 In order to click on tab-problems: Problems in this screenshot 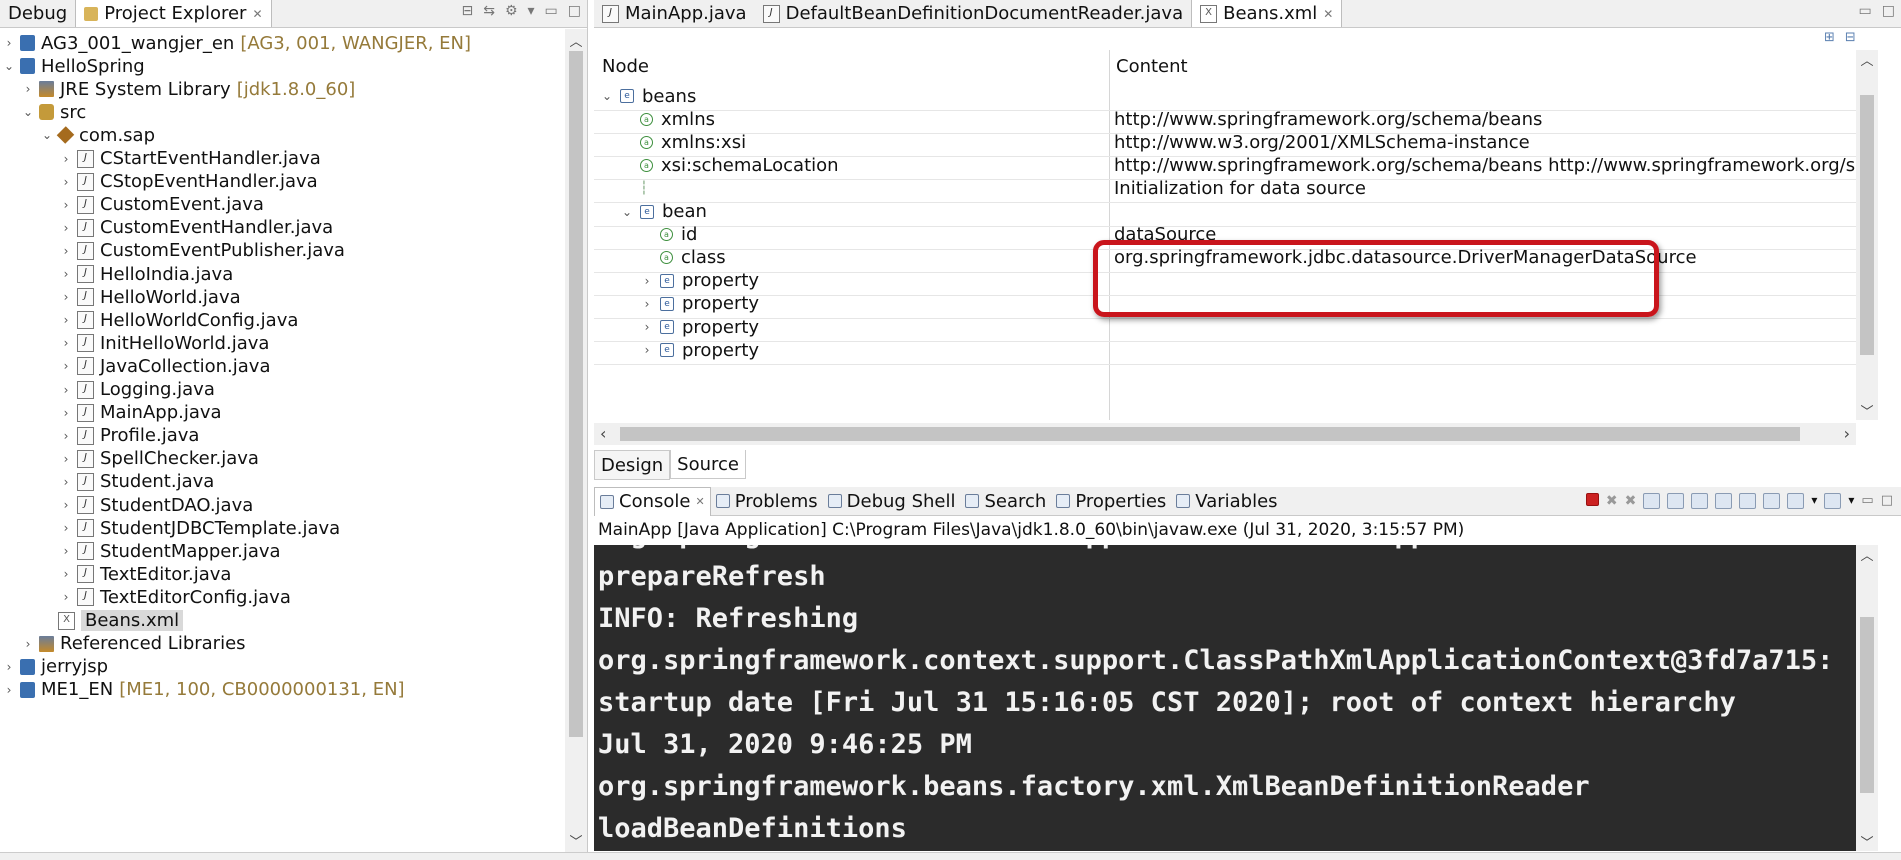, I will do `click(767, 501)`.